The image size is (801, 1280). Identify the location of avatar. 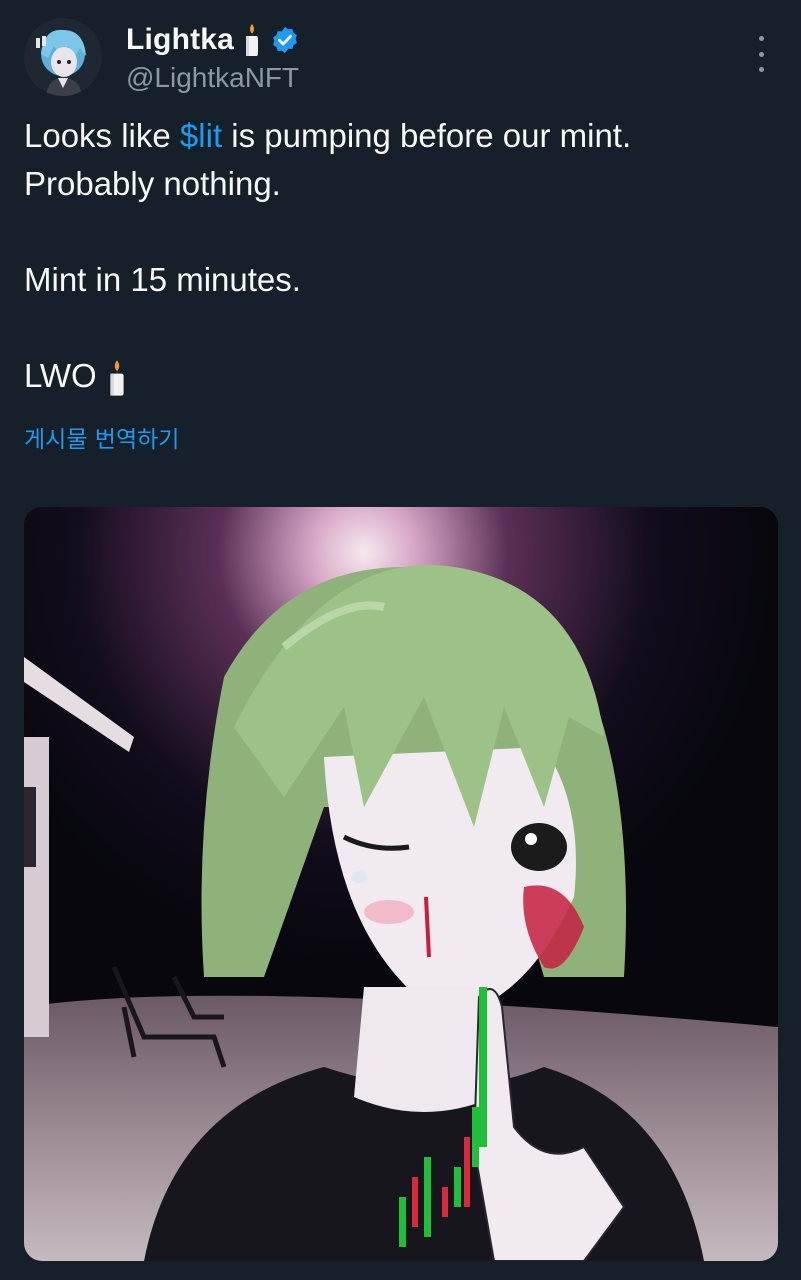
(63, 57).